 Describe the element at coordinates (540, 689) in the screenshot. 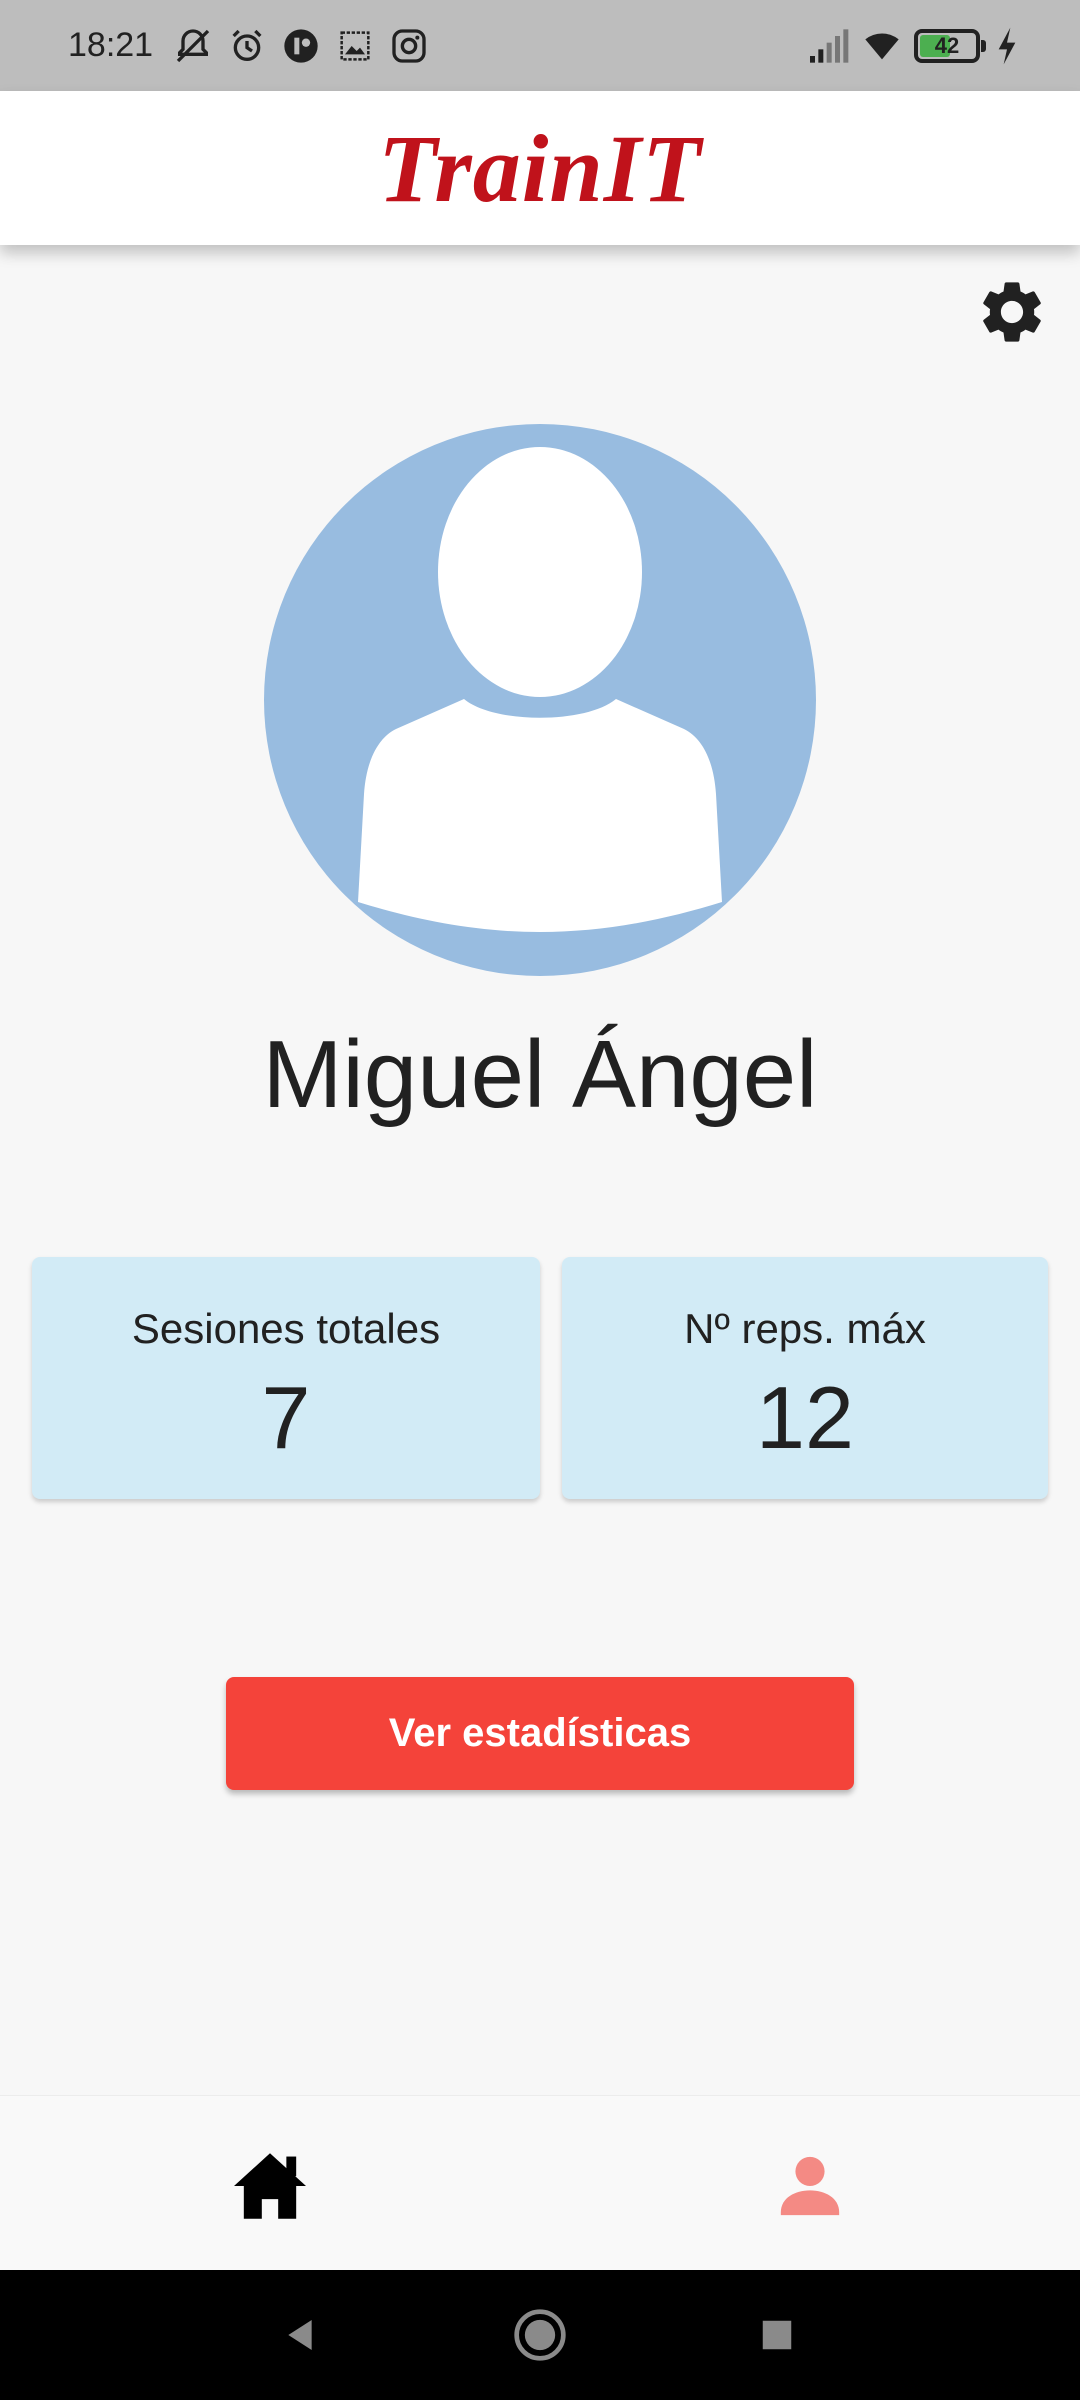

I see `user-silhouette-icon` at that location.